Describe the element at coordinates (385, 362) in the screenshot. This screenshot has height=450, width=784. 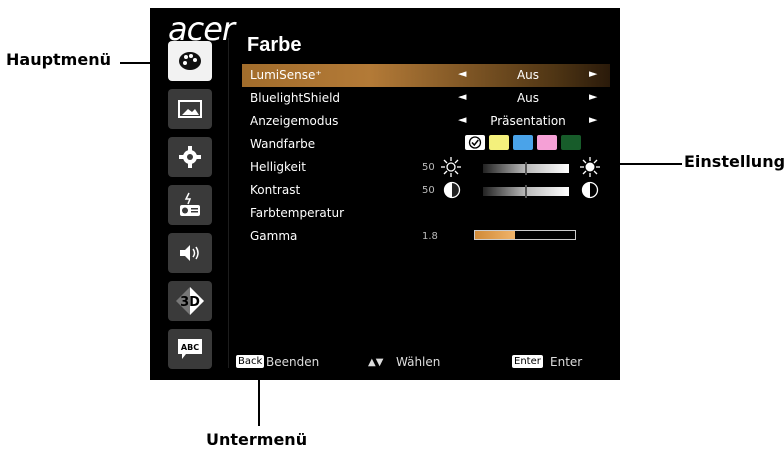
I see `osd-footer: Back Beenden ▲▼ Wählen Enter Enter` at that location.